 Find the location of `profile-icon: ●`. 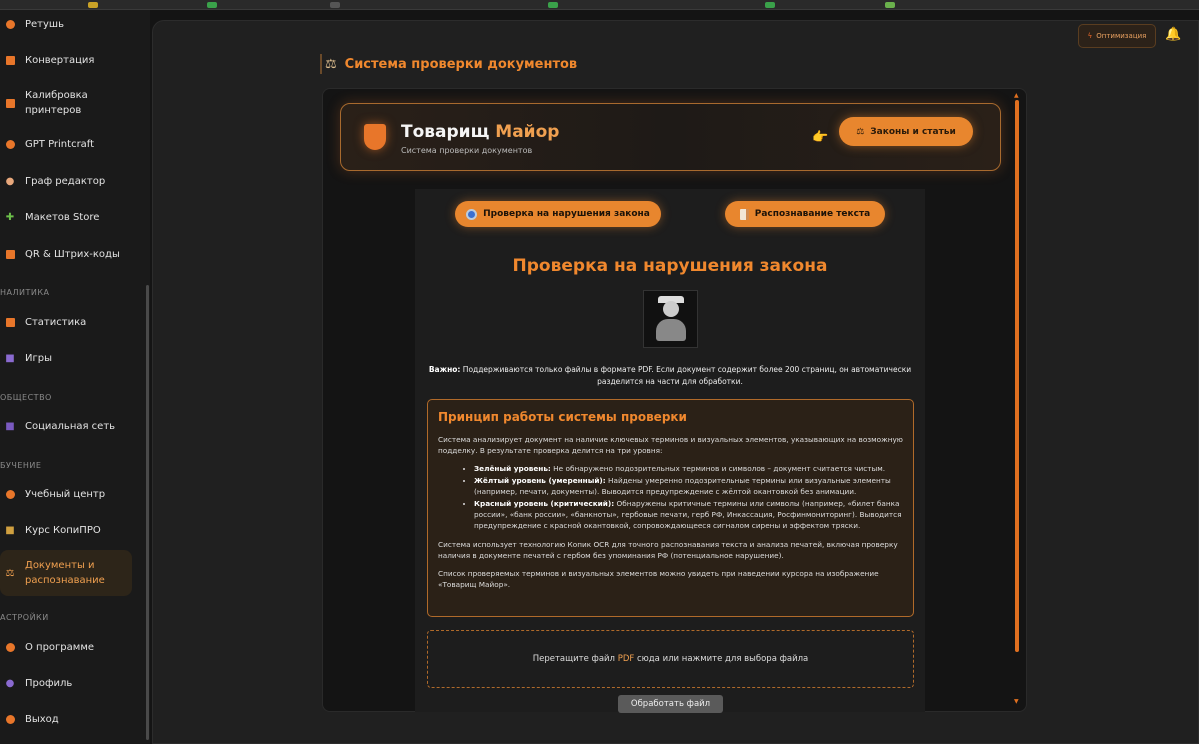

profile-icon: ● is located at coordinates (10, 683).